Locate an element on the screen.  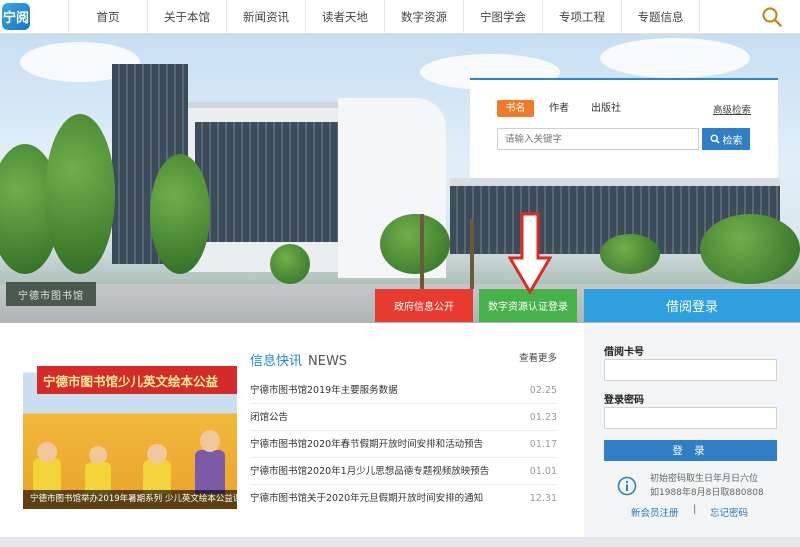
nav-item-news: 新闻资讯 is located at coordinates (265, 17).